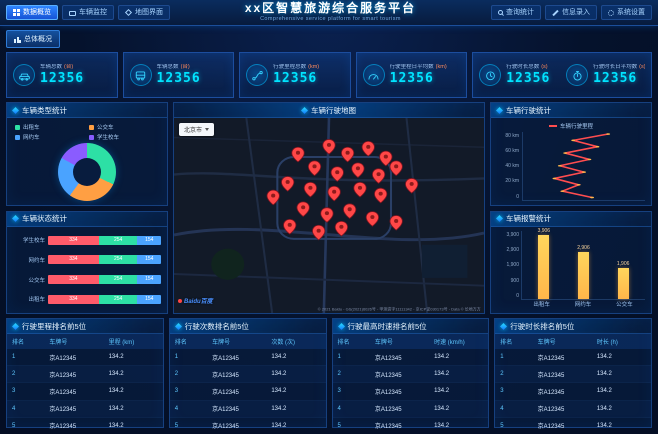  I want to click on city-name: 北京市, so click(193, 131).